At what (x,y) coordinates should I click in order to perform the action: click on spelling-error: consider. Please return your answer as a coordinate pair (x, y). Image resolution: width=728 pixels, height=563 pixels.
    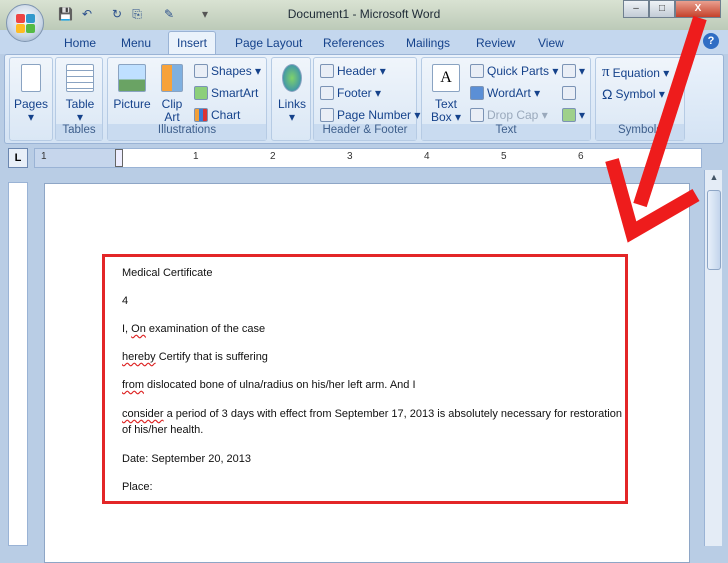
    Looking at the image, I should click on (143, 414).